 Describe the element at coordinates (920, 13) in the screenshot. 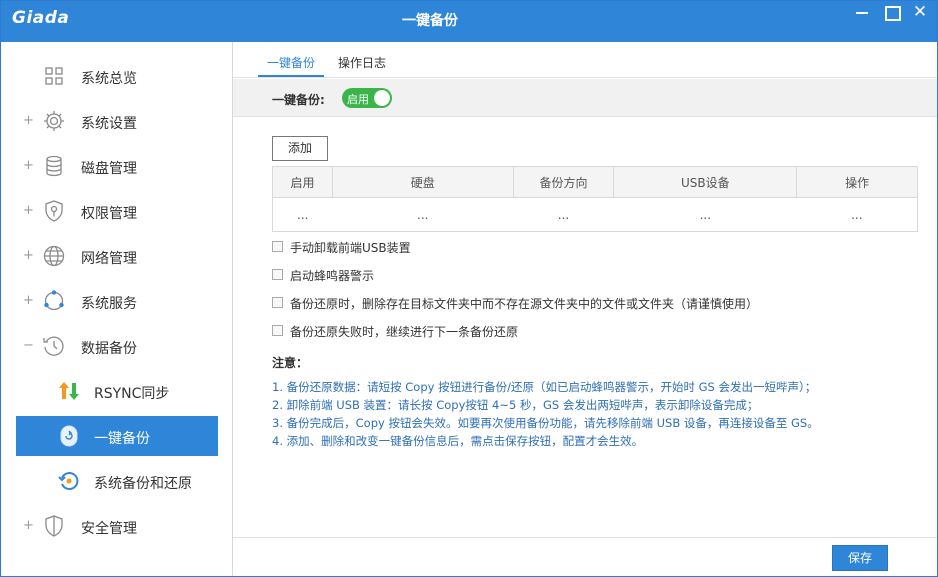

I see `close-button: ✕` at that location.